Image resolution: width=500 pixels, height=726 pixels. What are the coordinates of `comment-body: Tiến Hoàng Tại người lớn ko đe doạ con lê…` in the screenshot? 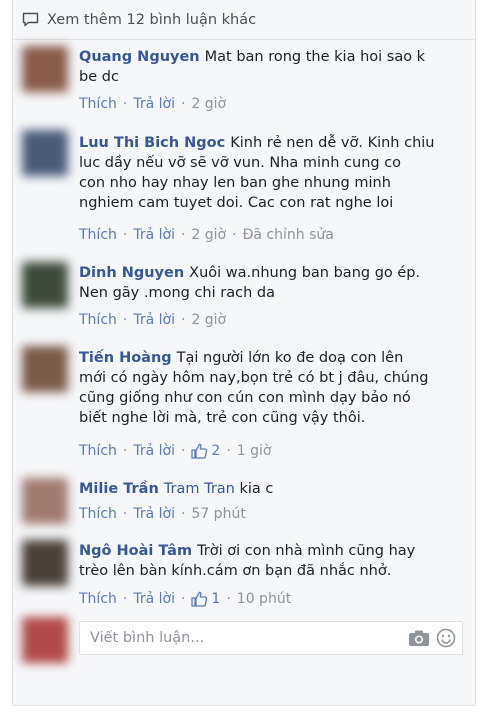 It's located at (274, 388).